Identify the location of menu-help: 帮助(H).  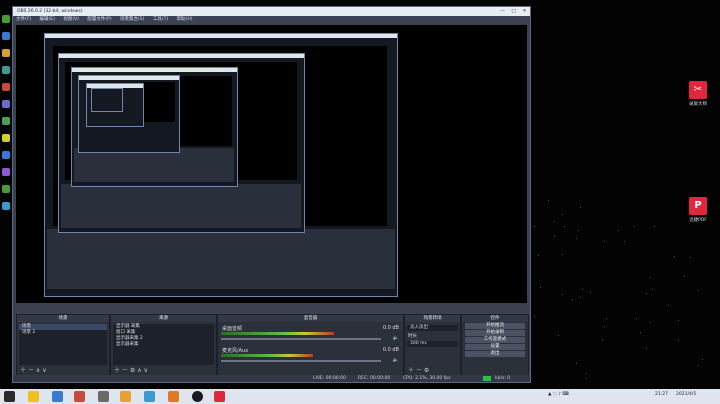
(185, 19).